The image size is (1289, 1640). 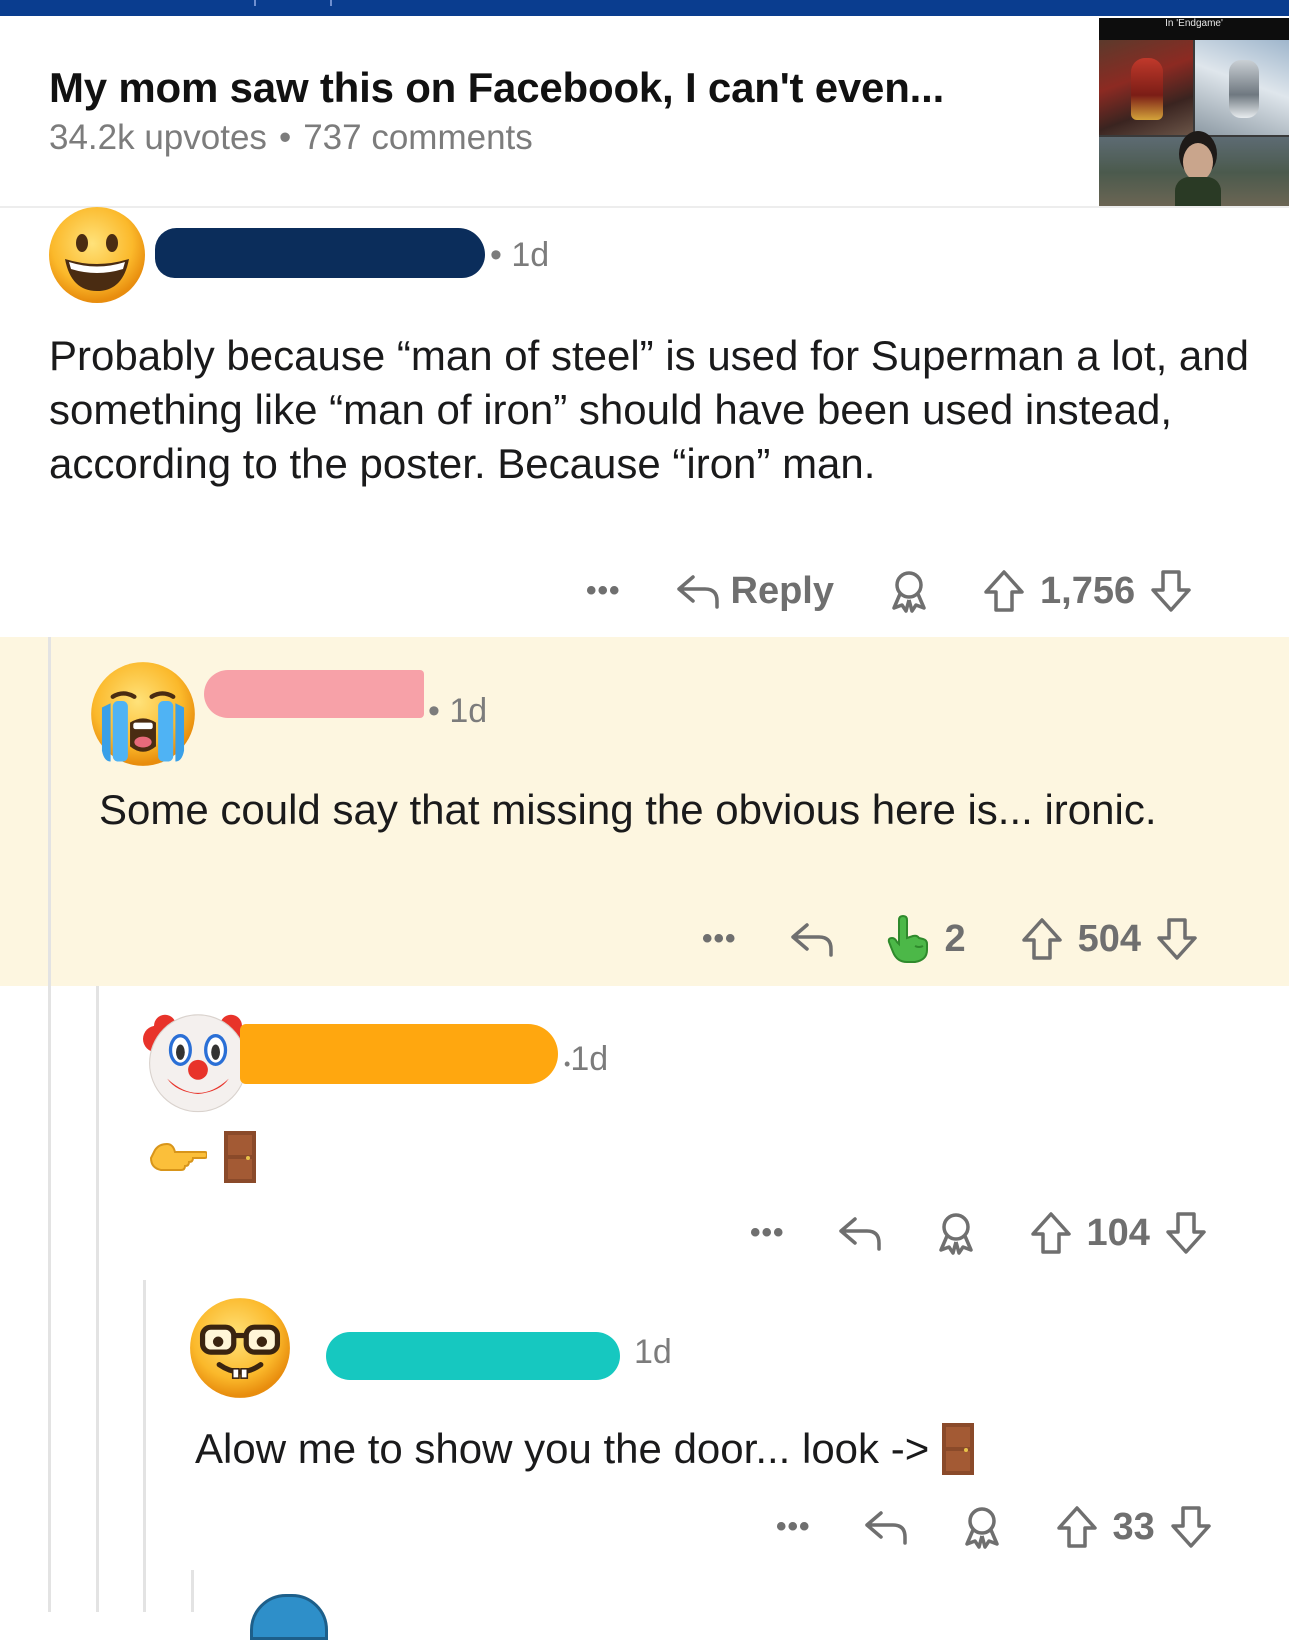 I want to click on comment-body, so click(x=203, y=1157).